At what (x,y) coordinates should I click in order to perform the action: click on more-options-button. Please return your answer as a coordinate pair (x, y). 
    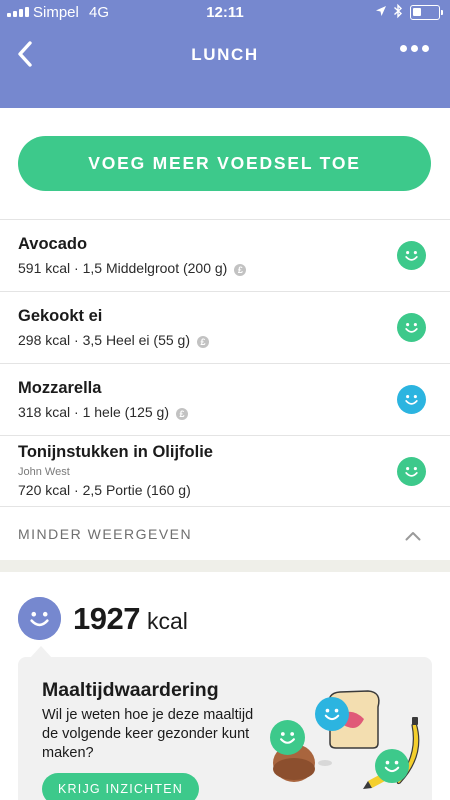
    Looking at the image, I should click on (414, 49).